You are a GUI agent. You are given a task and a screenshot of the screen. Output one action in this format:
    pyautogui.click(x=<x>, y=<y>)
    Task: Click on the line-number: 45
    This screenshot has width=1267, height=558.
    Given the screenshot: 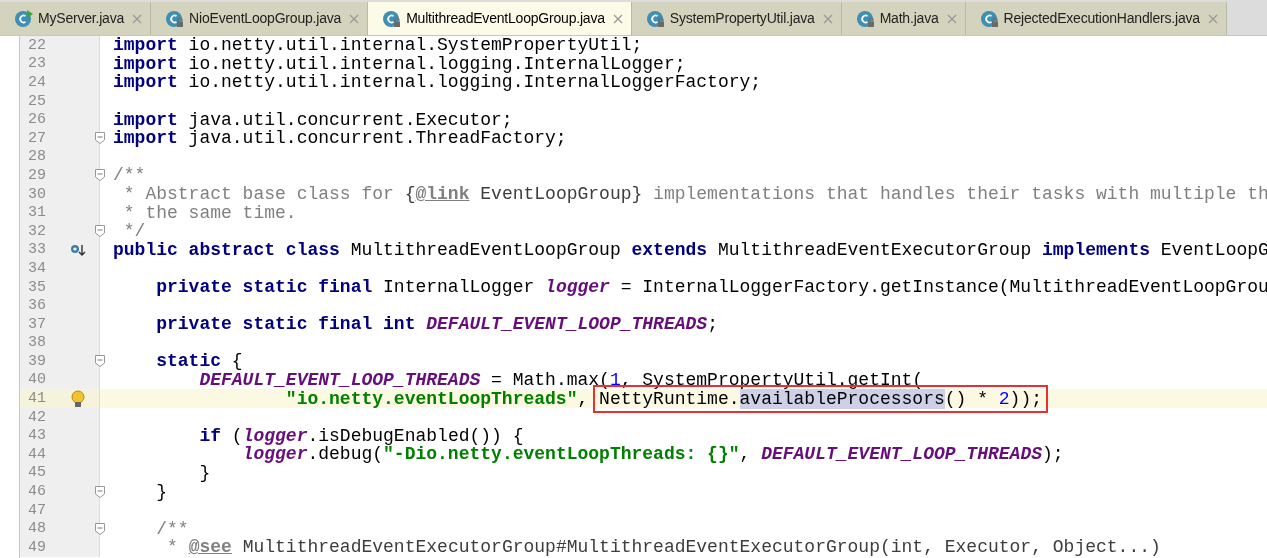 What is the action you would take?
    pyautogui.click(x=36, y=473)
    